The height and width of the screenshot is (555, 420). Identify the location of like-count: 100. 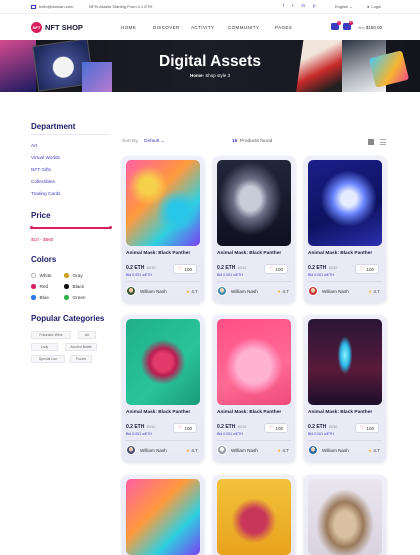
(188, 269).